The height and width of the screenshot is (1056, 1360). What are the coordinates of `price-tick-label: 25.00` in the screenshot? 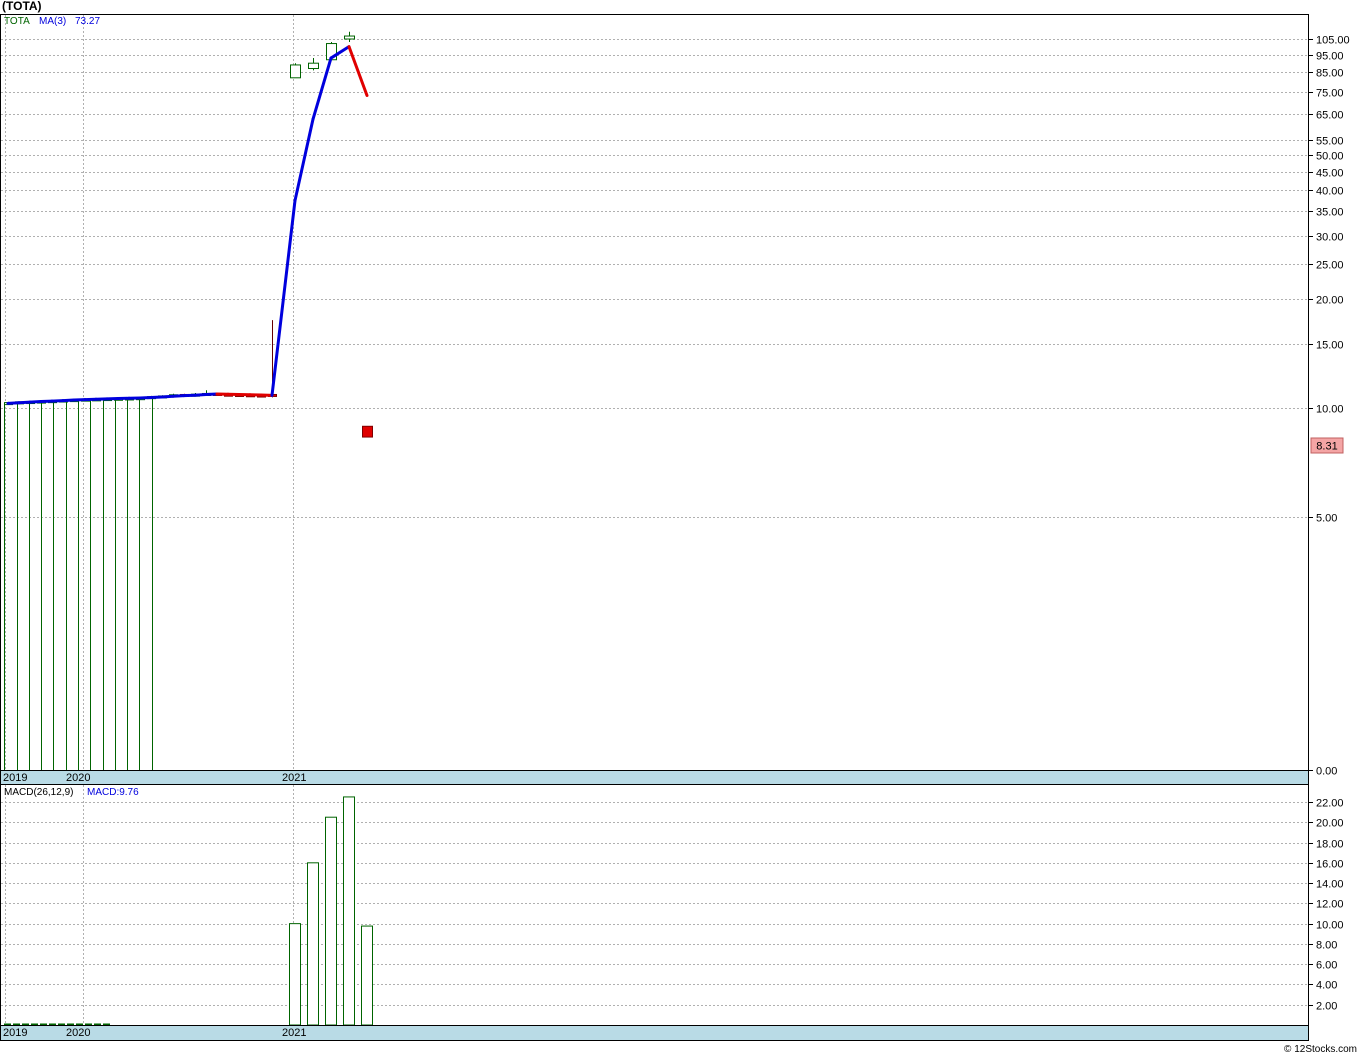 It's located at (1330, 266).